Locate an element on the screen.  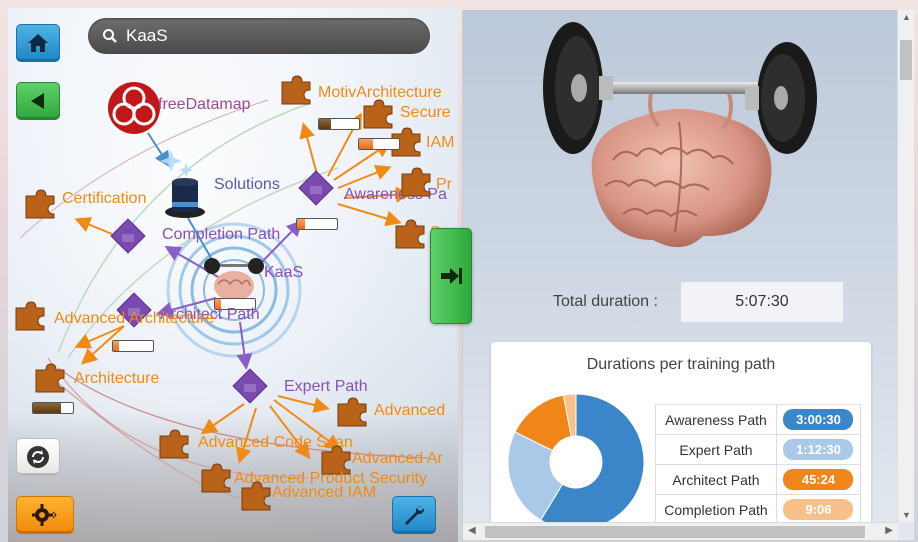
duration-badge: 45:24 is located at coordinates (818, 479).